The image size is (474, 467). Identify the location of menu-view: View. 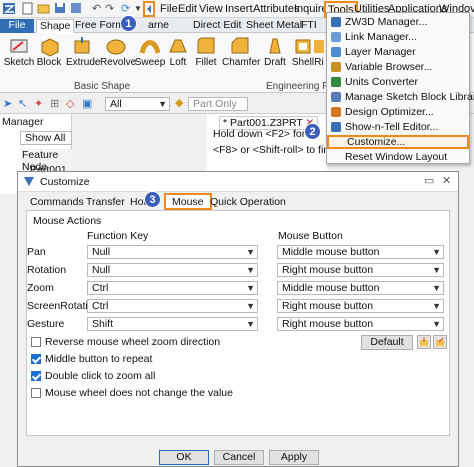
(211, 9).